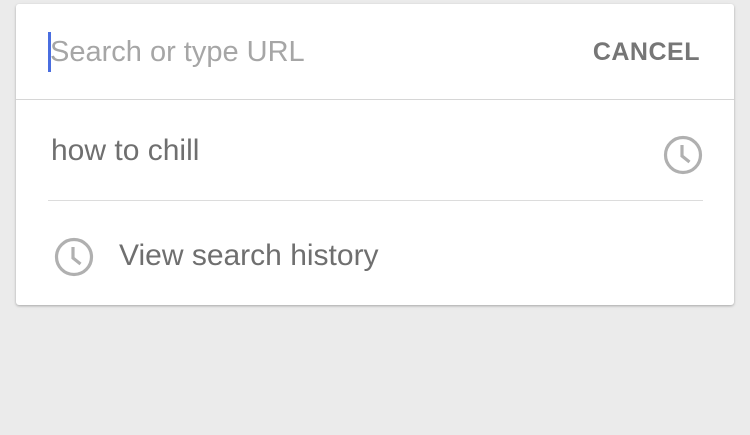  I want to click on view-search-history-label: View search history, so click(249, 255).